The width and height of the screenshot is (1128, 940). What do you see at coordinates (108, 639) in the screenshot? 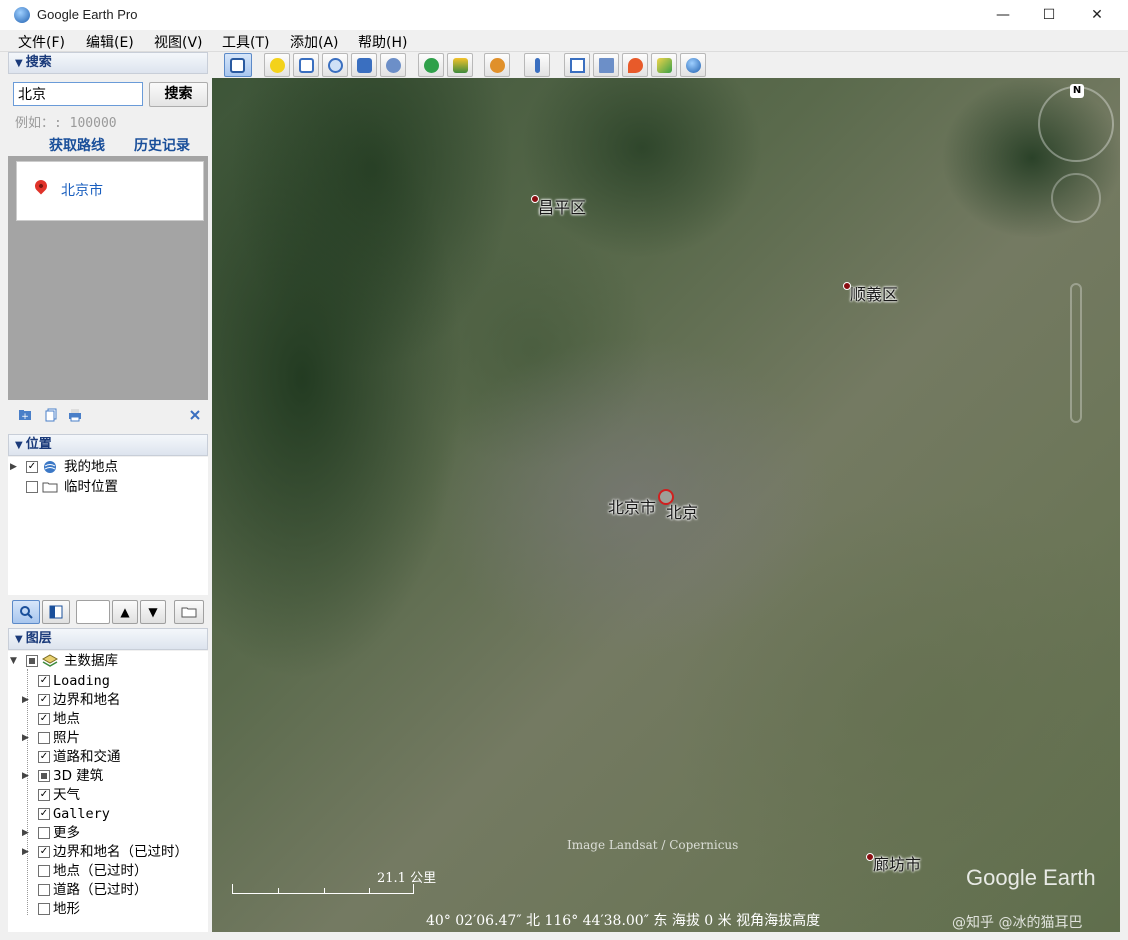
I see `layers-panel-header: ▼ 图层` at bounding box center [108, 639].